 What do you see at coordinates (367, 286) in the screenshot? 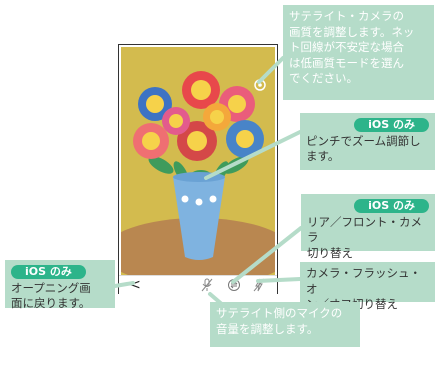
I see `callout-flash: カメラ・フラッシュ・オ ン／オフ切り替え` at bounding box center [367, 286].